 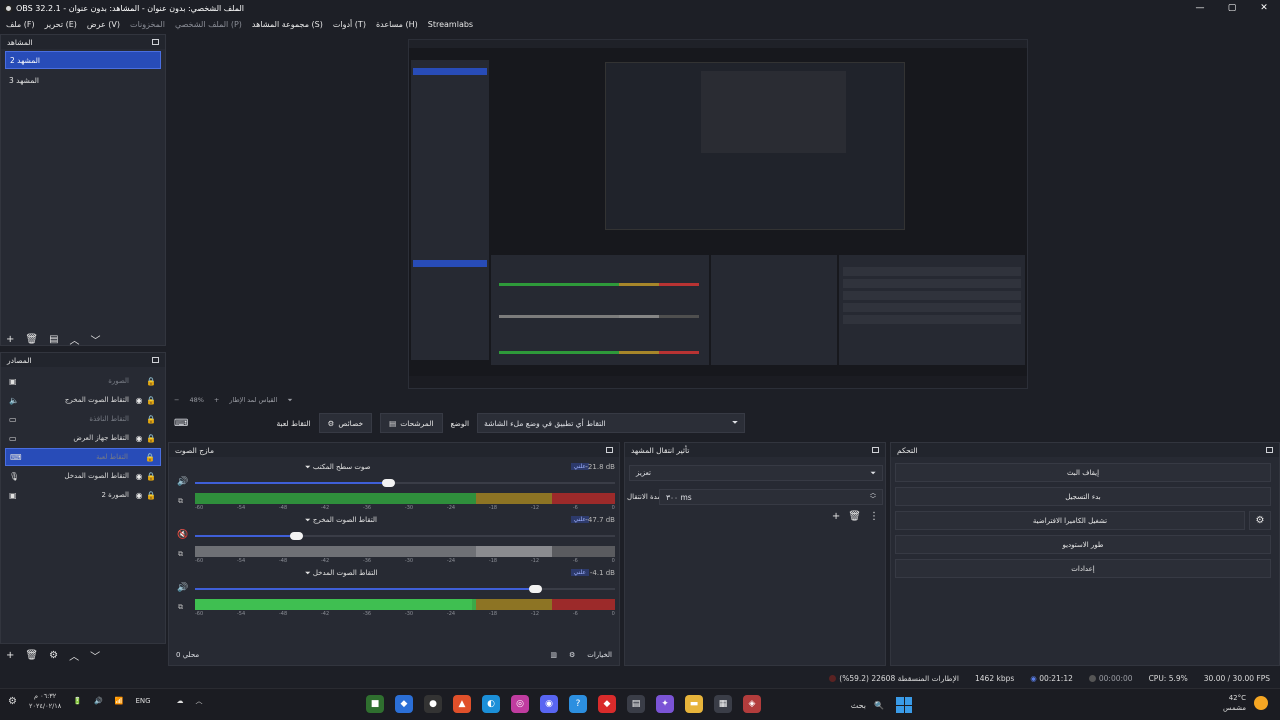 I want to click on wifi-icon: 📶, so click(x=119, y=701).